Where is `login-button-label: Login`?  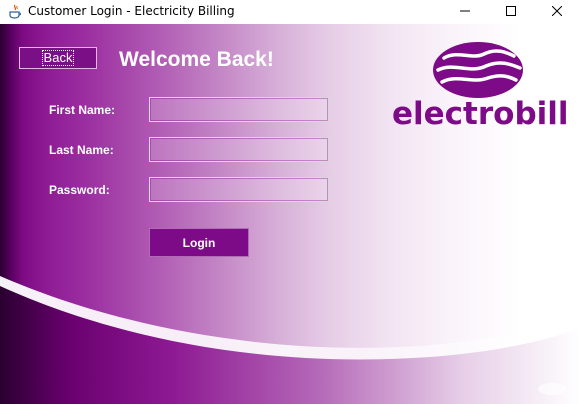 login-button-label: Login is located at coordinates (199, 242).